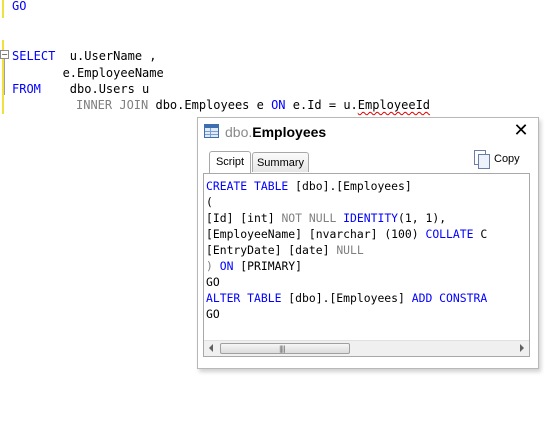 Image resolution: width=548 pixels, height=442 pixels. What do you see at coordinates (210, 105) in the screenshot?
I see `join-table: dbo.Employees e` at bounding box center [210, 105].